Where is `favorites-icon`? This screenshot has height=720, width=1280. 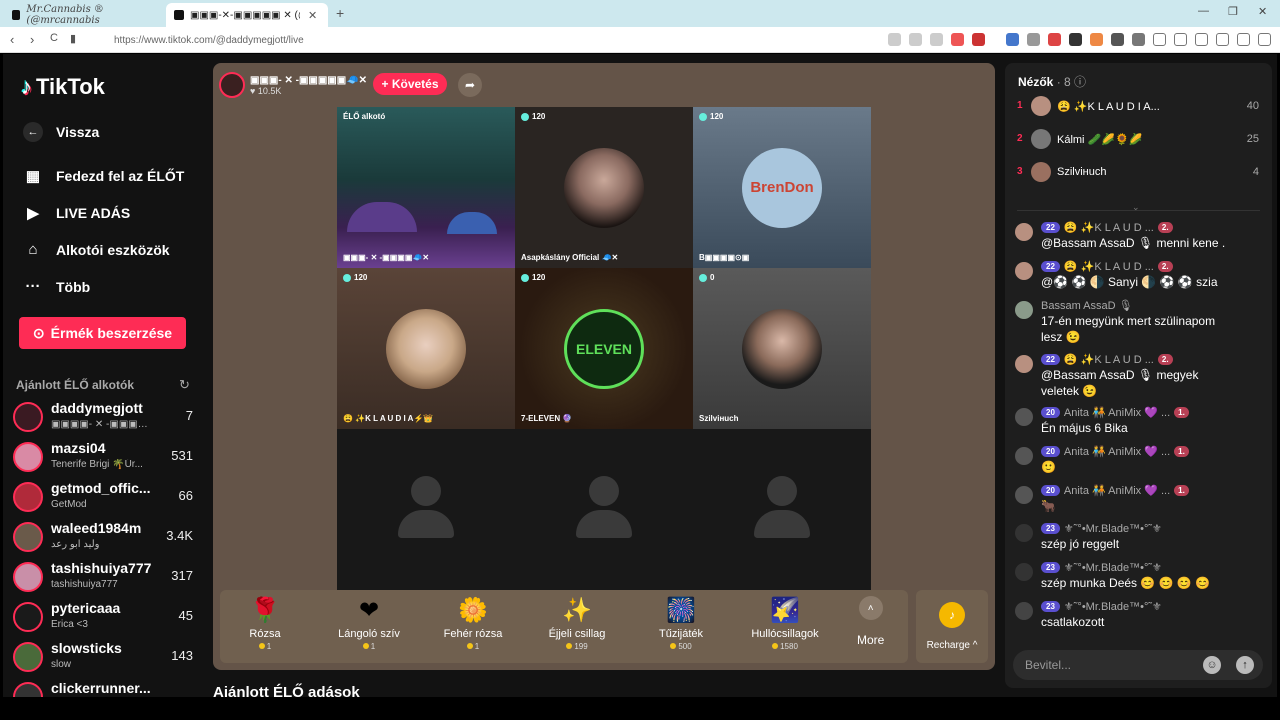
favorites-icon is located at coordinates (1222, 39).